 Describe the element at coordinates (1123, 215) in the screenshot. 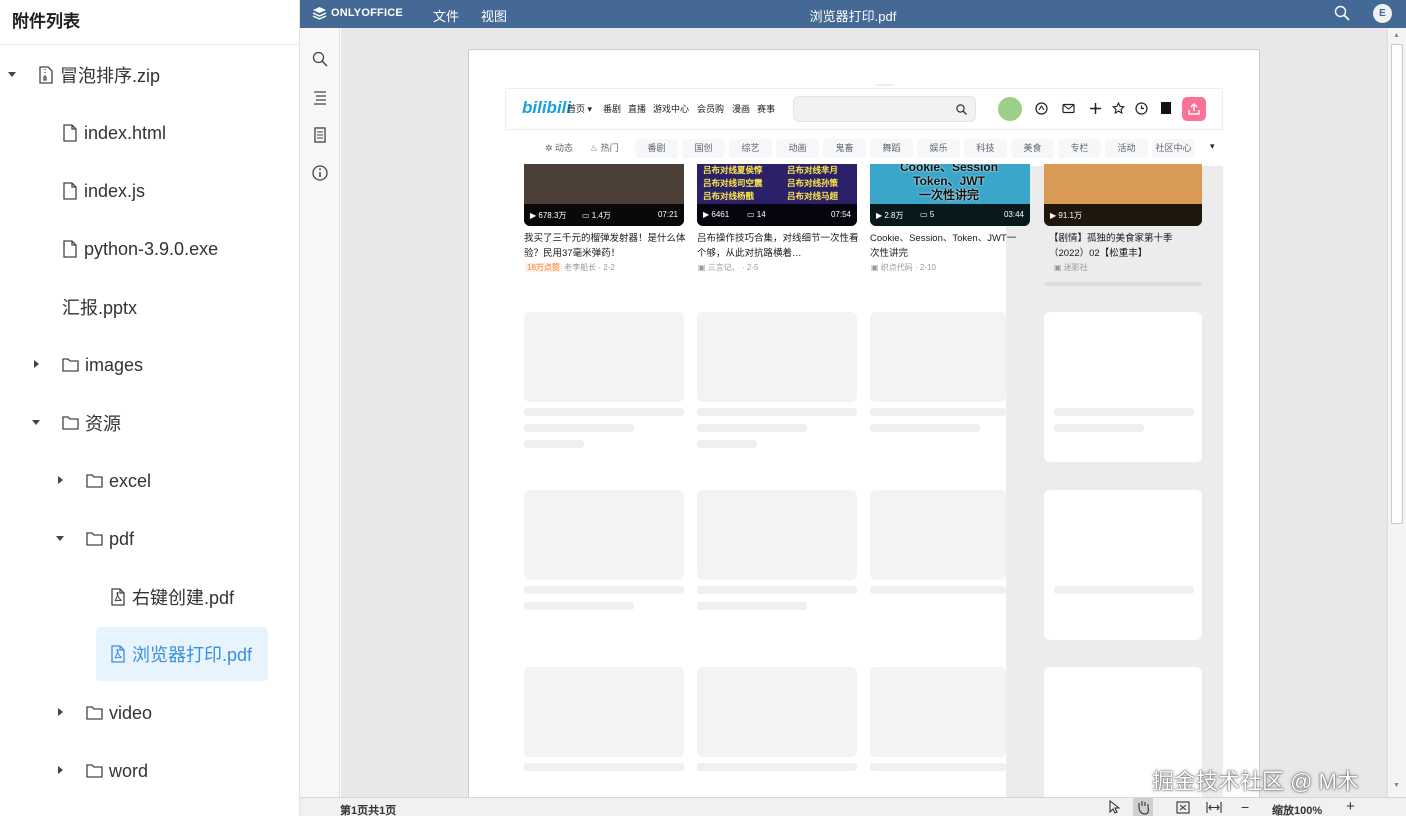

I see `video-stats-bar: ▶ 91.1万` at that location.